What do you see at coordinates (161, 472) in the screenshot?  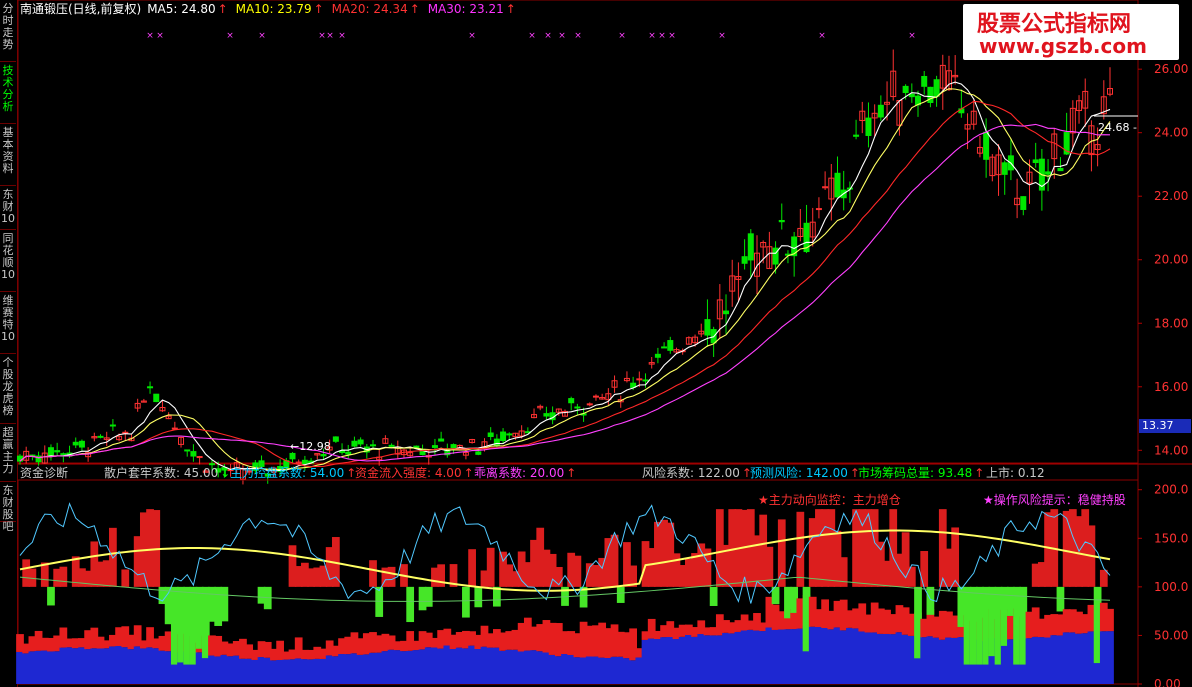 I see `indicator-param-0: 散户套牢系数: 45.00` at bounding box center [161, 472].